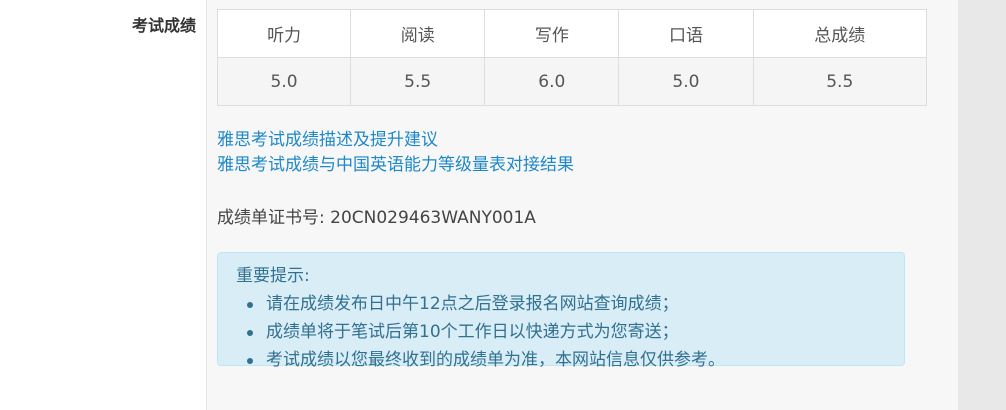 This screenshot has height=410, width=1006. I want to click on header-speaking: 口语, so click(686, 33).